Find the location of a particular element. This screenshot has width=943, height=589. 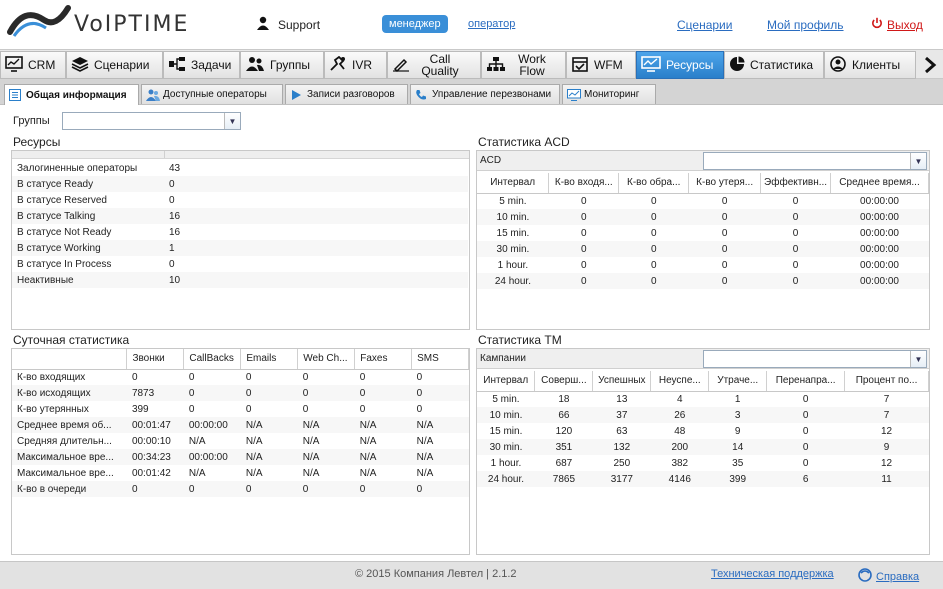

table-cell: 200 is located at coordinates (680, 447).